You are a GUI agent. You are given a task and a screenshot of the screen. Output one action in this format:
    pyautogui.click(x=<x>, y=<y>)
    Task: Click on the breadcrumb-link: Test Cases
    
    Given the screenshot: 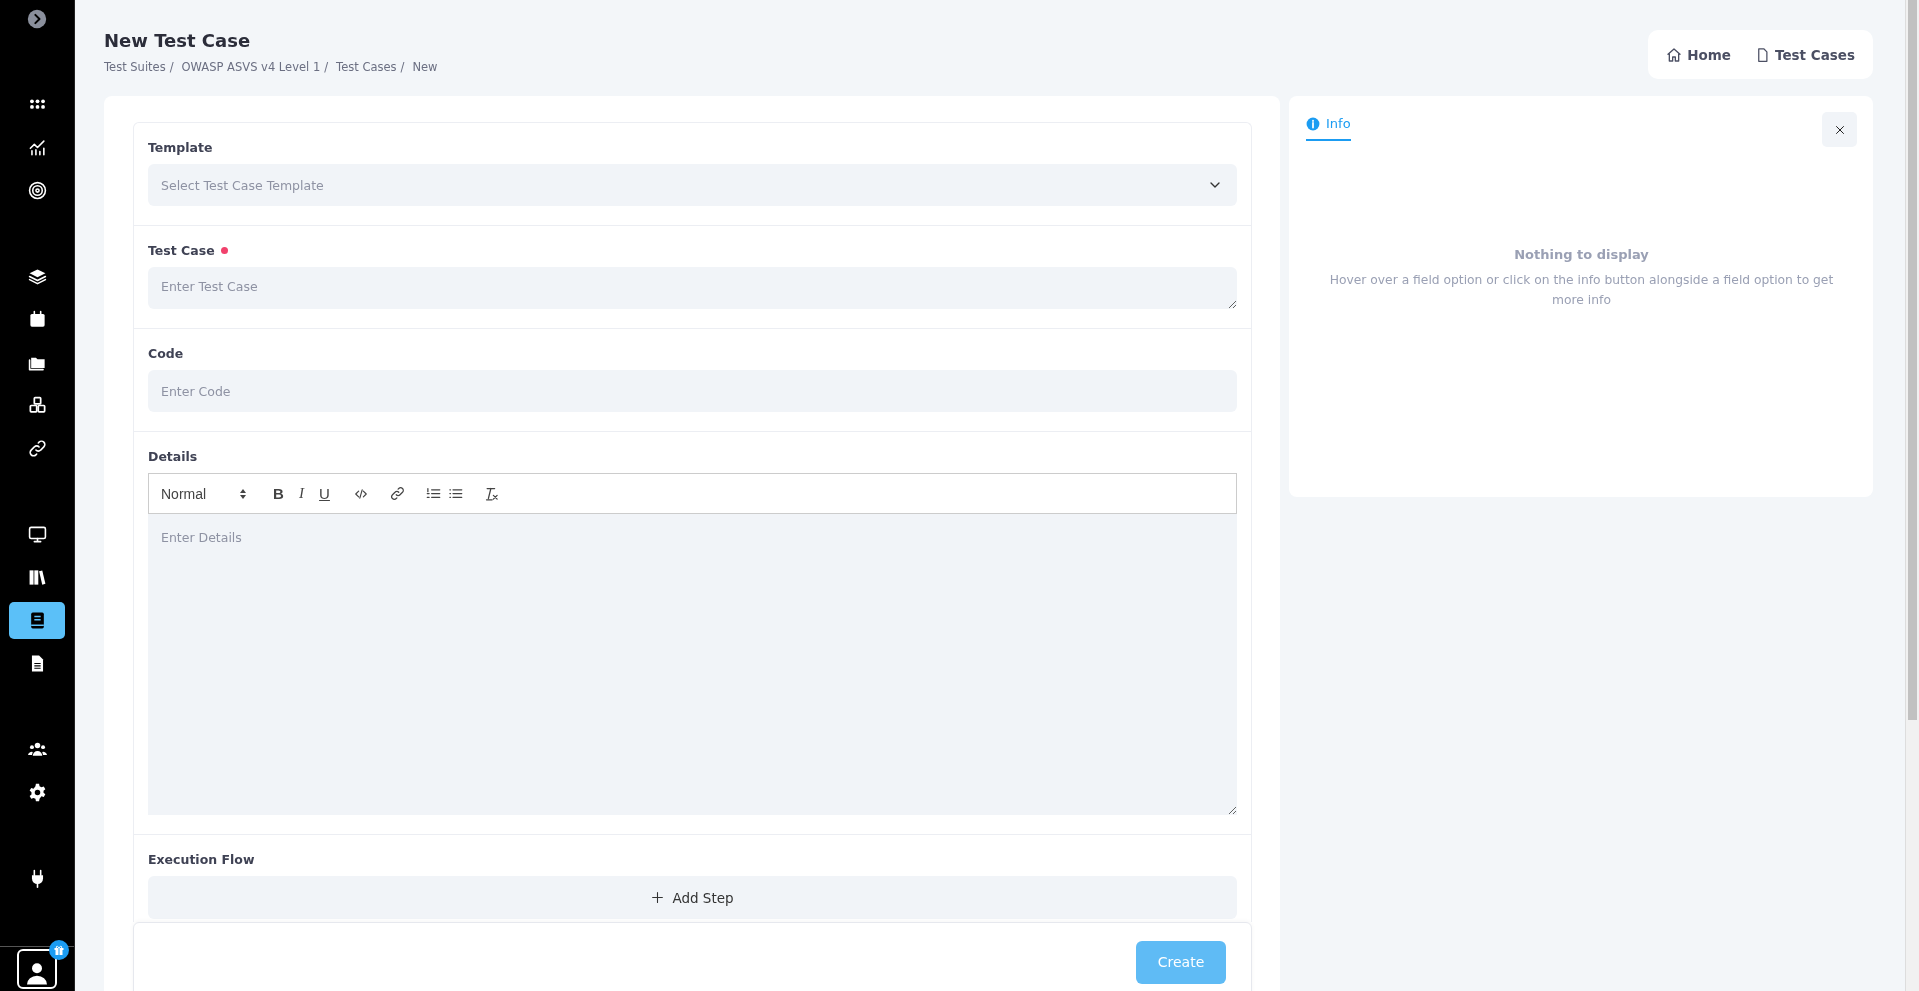 What is the action you would take?
    pyautogui.click(x=366, y=67)
    